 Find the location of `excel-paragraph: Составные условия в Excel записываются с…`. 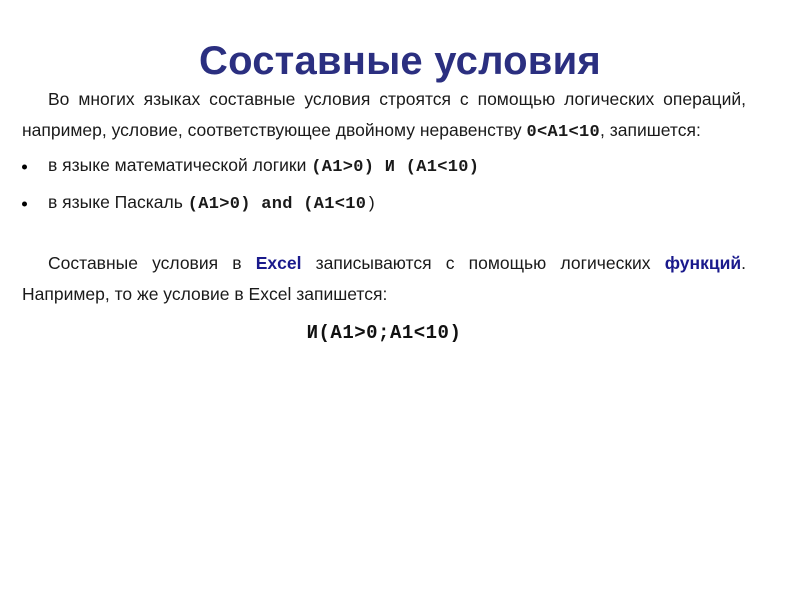

excel-paragraph: Составные условия в Excel записываются с… is located at coordinates (384, 279).